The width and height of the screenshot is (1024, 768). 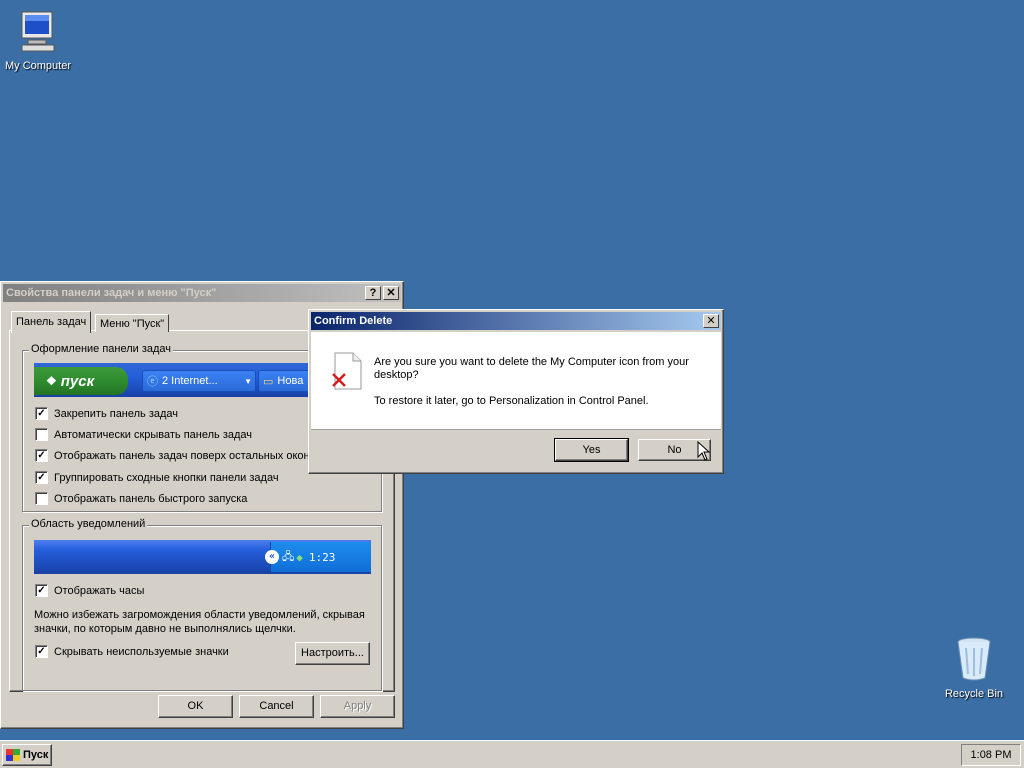 I want to click on tab-start-menu: Меню "Пуск", so click(x=132, y=323).